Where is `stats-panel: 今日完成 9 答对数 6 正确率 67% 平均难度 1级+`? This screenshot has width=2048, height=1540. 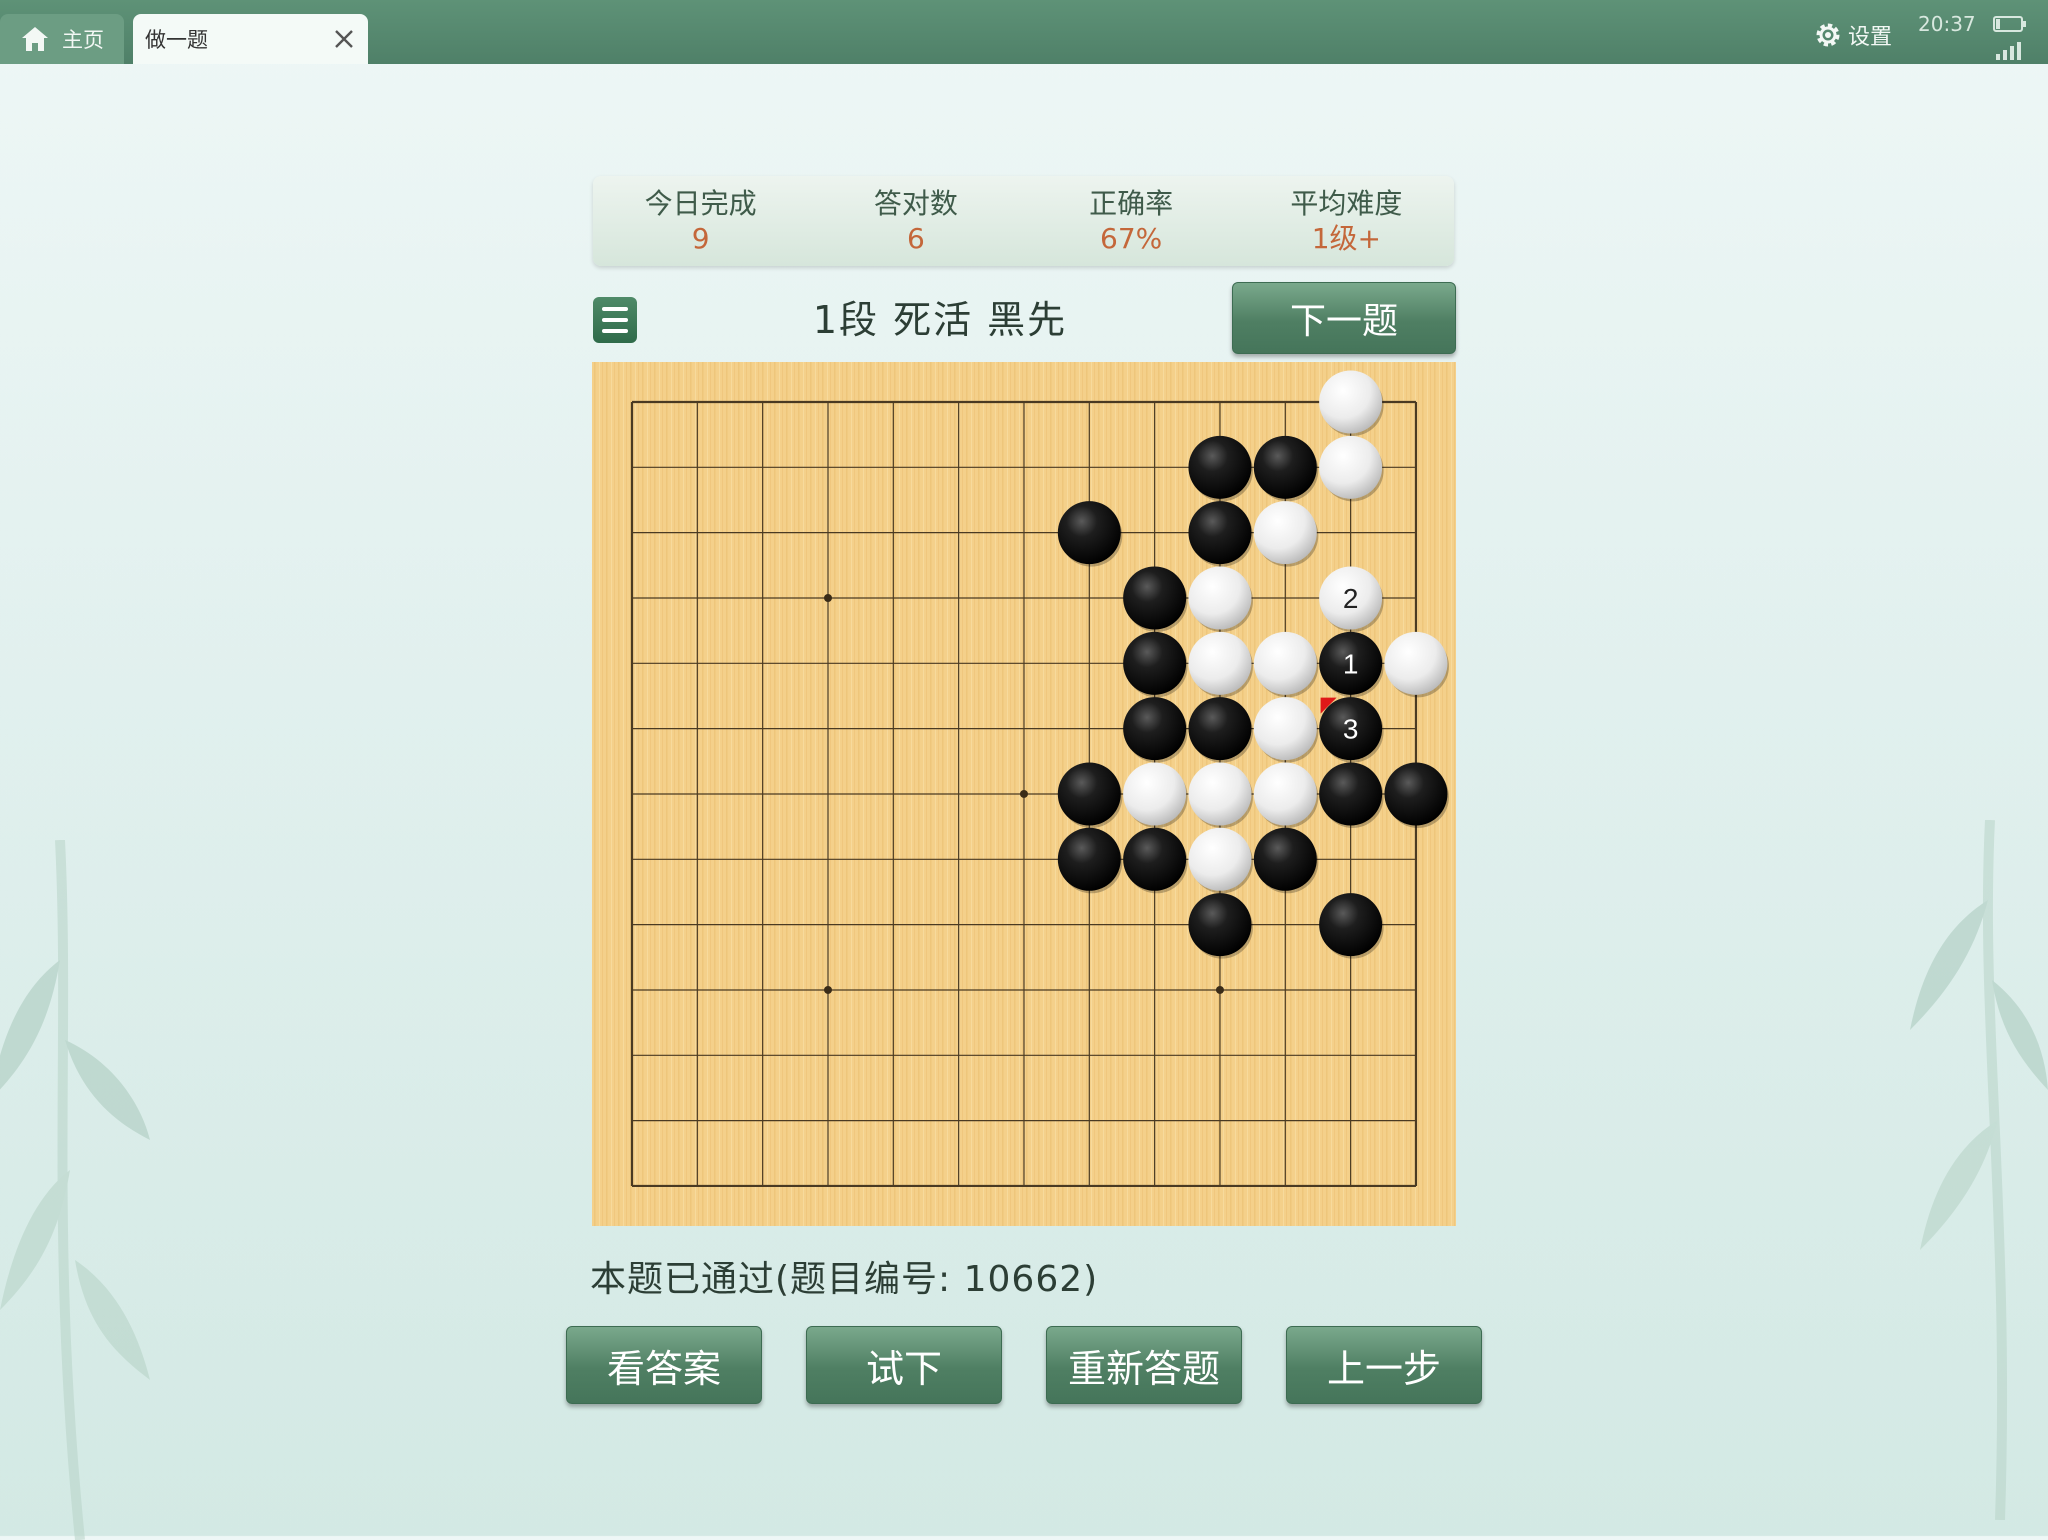 stats-panel: 今日完成 9 答对数 6 正确率 67% 平均难度 1级+ is located at coordinates (1023, 221).